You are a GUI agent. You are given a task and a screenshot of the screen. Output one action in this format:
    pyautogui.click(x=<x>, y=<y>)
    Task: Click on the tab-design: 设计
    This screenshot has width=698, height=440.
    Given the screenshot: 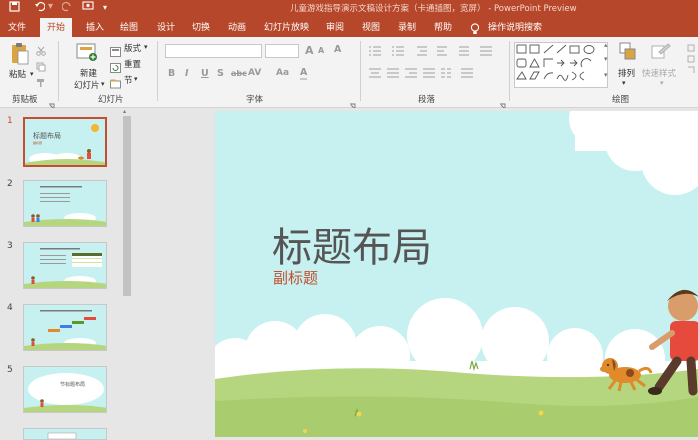 What is the action you would take?
    pyautogui.click(x=166, y=26)
    